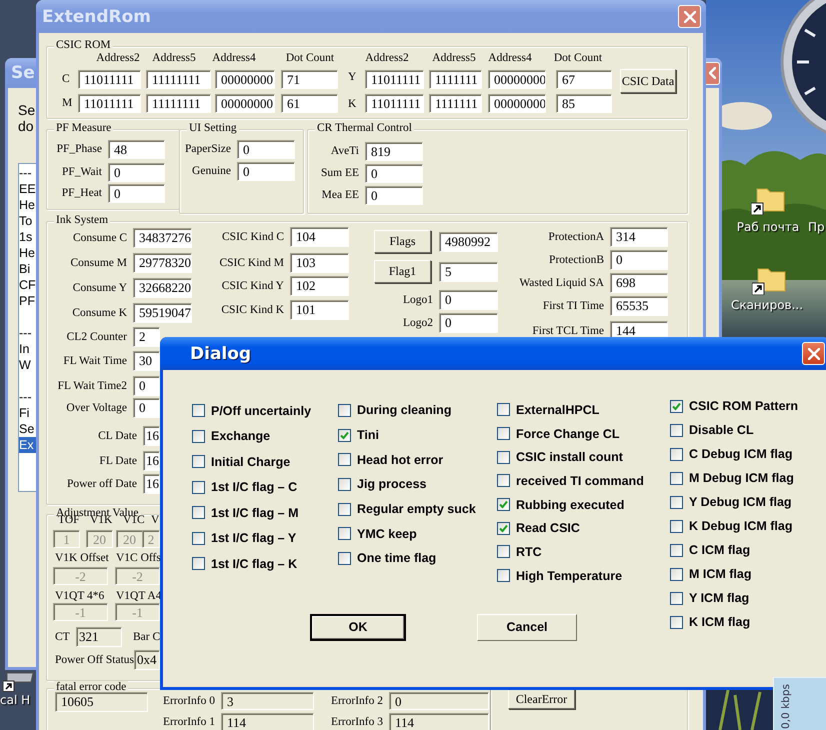 Image resolution: width=826 pixels, height=730 pixels. I want to click on list-item: Fi, so click(27, 413).